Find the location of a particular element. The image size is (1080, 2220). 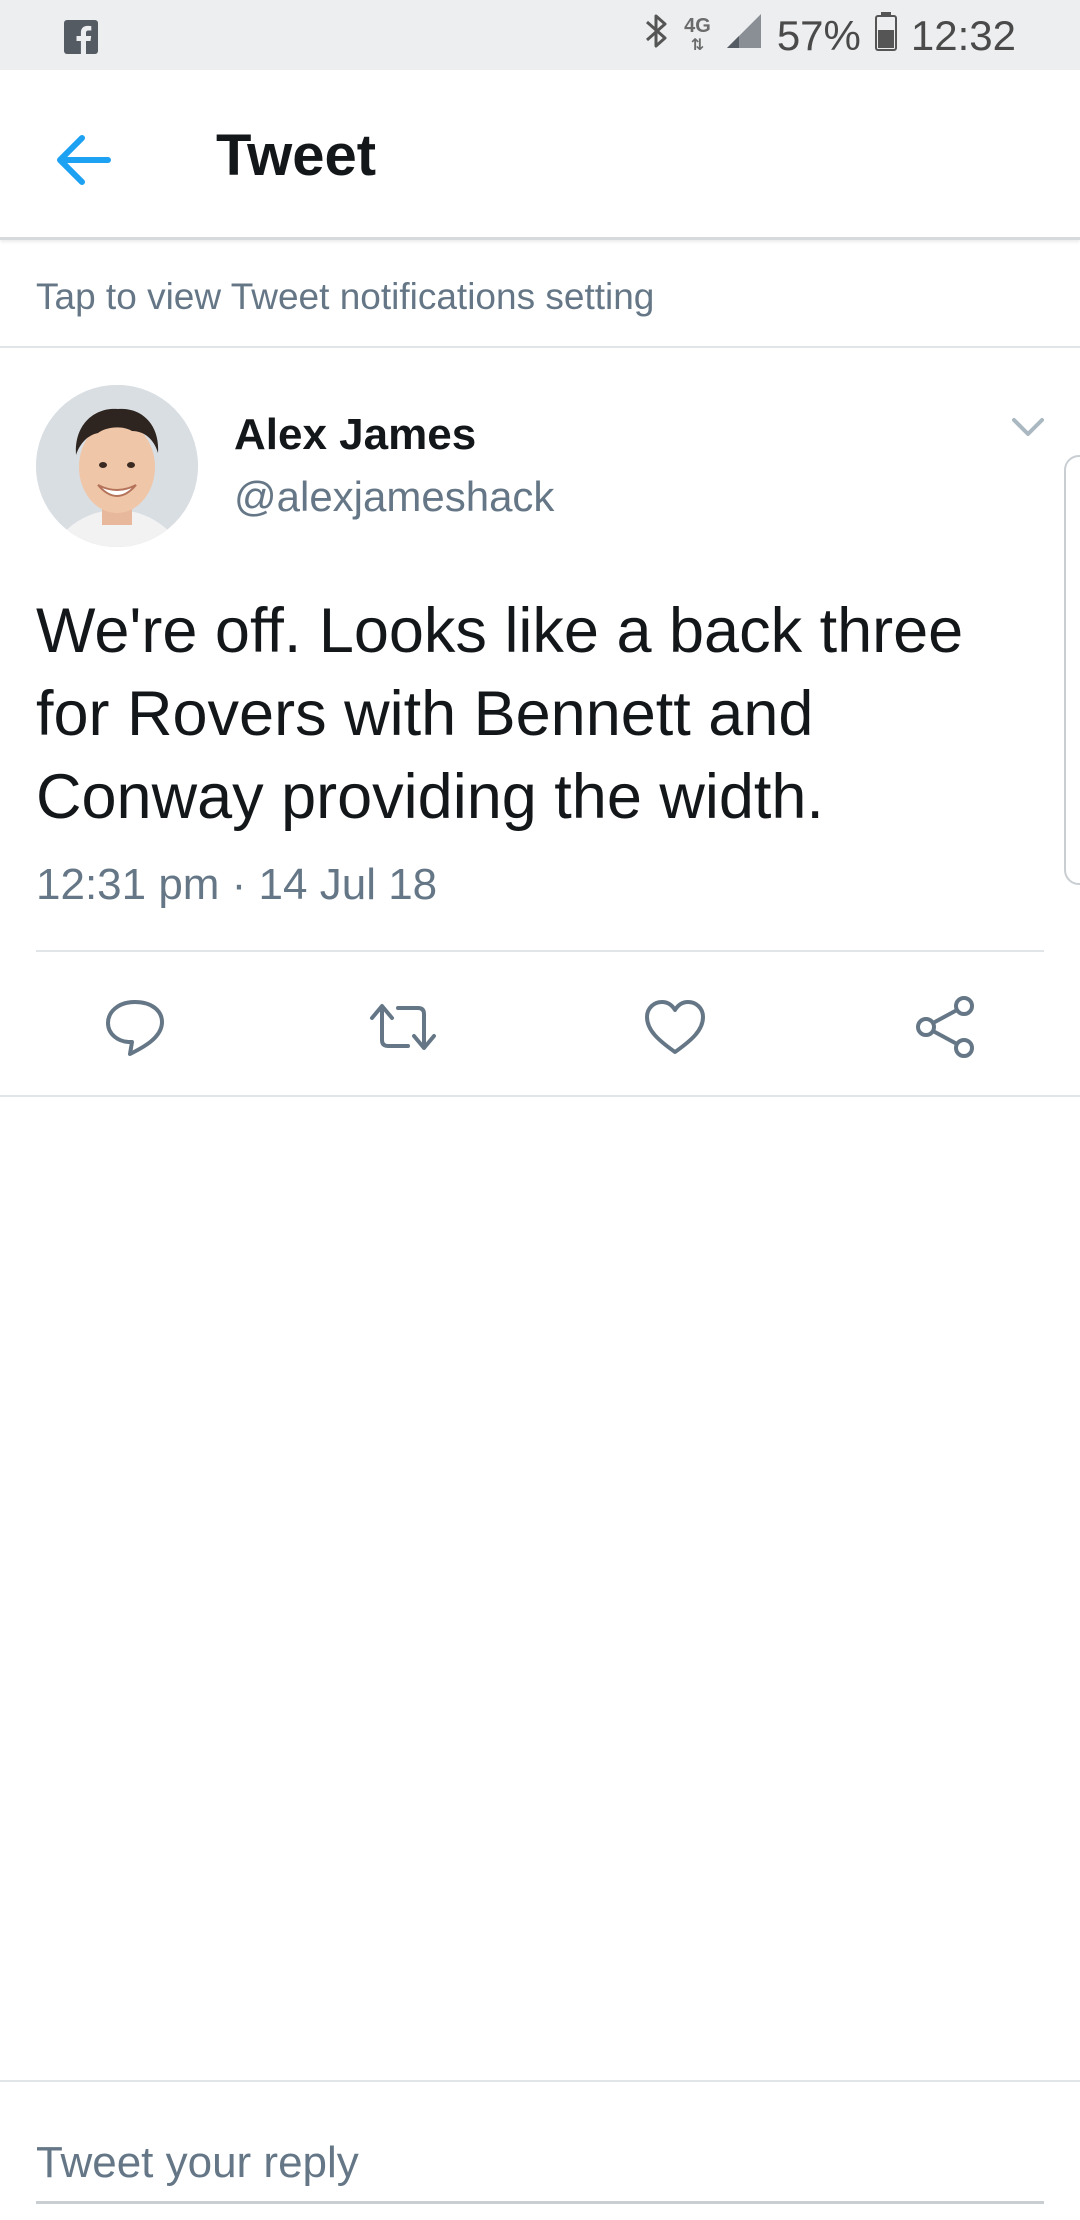

notification-settings-text: Tap to view Tweet notifications setting is located at coordinates (345, 296).